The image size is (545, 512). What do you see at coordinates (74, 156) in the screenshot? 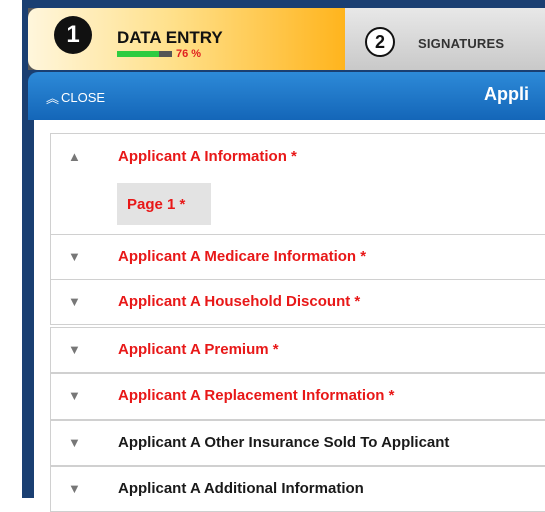
I see `collapse-arrow-icon: ▲` at bounding box center [74, 156].